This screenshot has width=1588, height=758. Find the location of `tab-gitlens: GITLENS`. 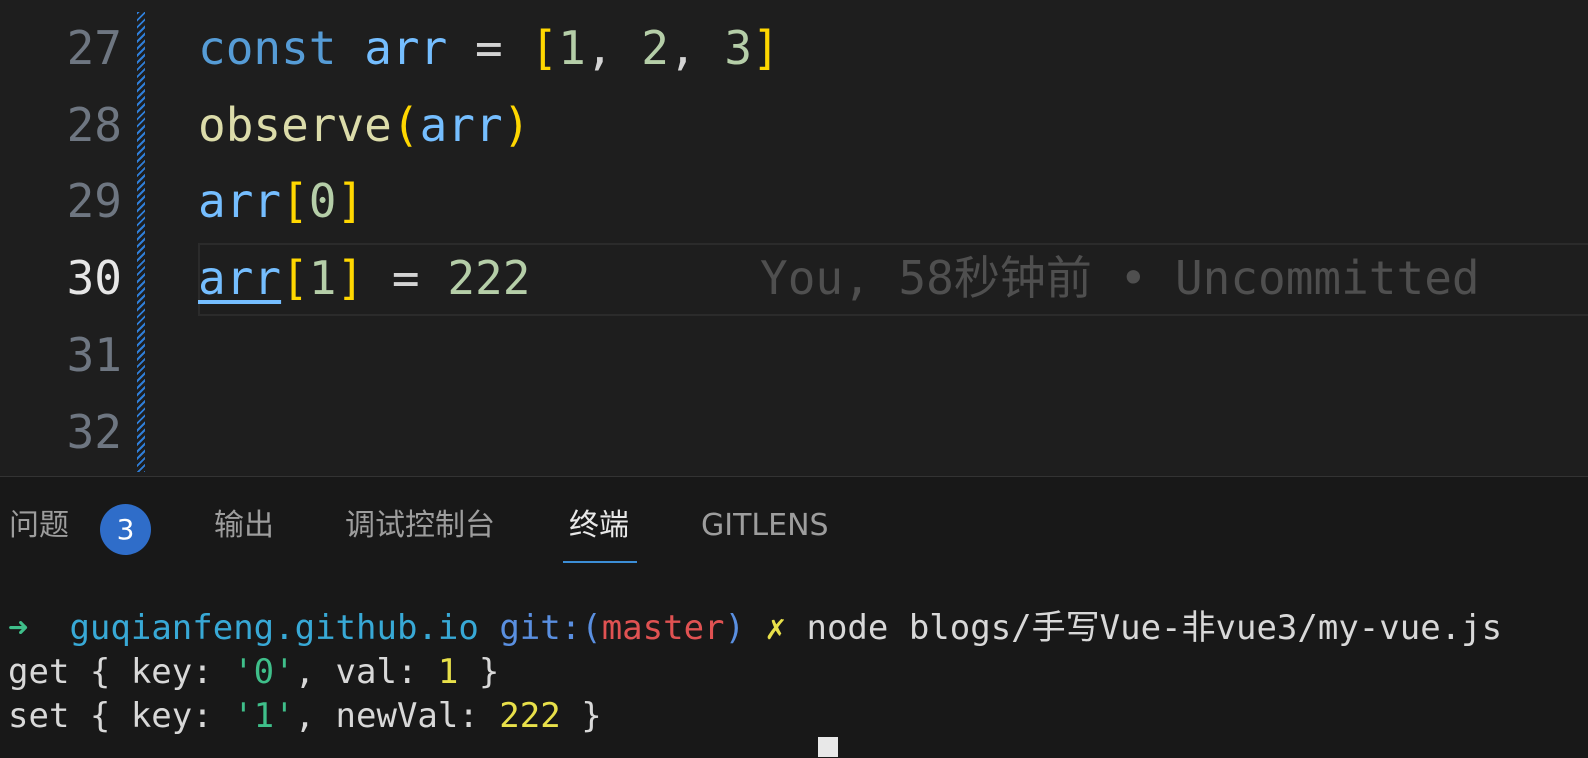

tab-gitlens: GITLENS is located at coordinates (765, 522).